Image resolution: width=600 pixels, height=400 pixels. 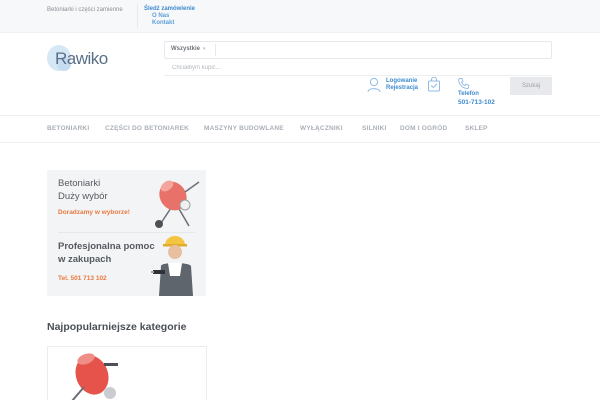 I want to click on search-input, so click(x=358, y=68).